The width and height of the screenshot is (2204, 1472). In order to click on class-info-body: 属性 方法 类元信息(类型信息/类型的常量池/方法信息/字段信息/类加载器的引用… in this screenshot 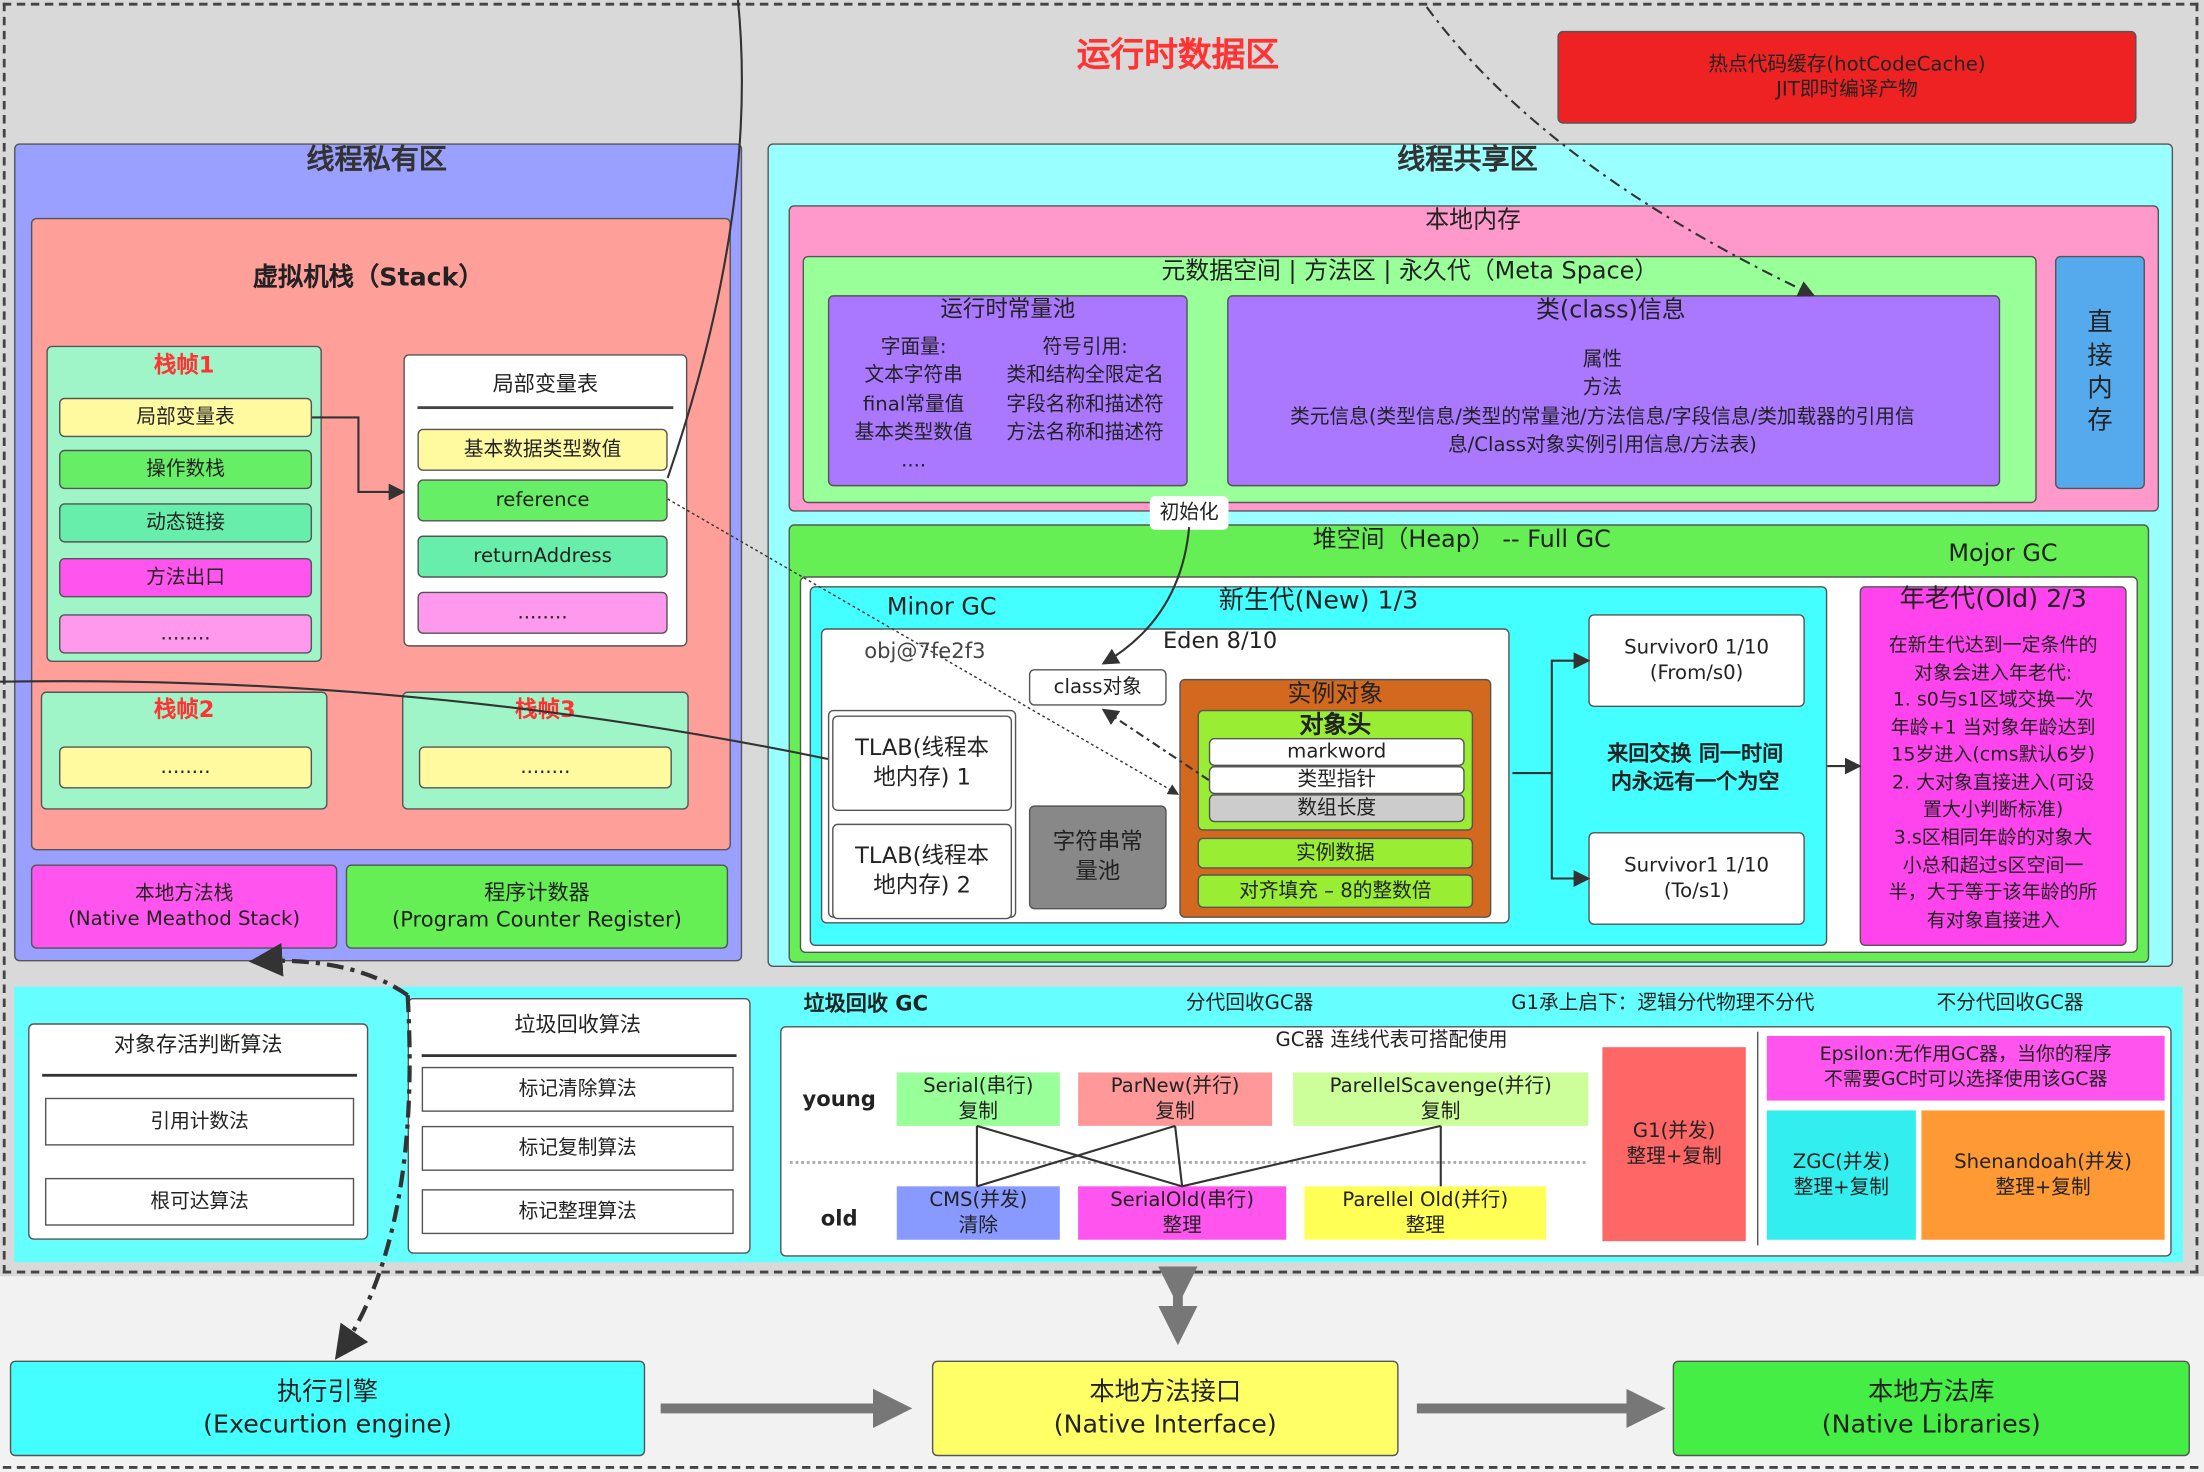, I will do `click(1602, 402)`.